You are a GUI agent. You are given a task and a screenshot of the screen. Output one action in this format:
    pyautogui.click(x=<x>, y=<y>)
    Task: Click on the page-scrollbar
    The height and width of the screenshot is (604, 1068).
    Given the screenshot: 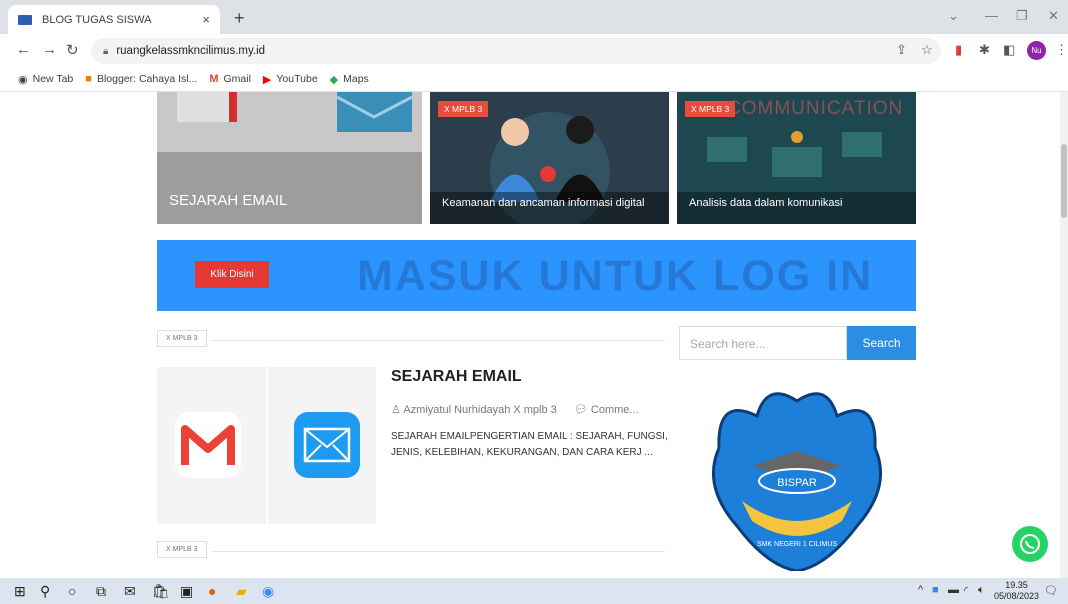 What is the action you would take?
    pyautogui.click(x=1064, y=335)
    